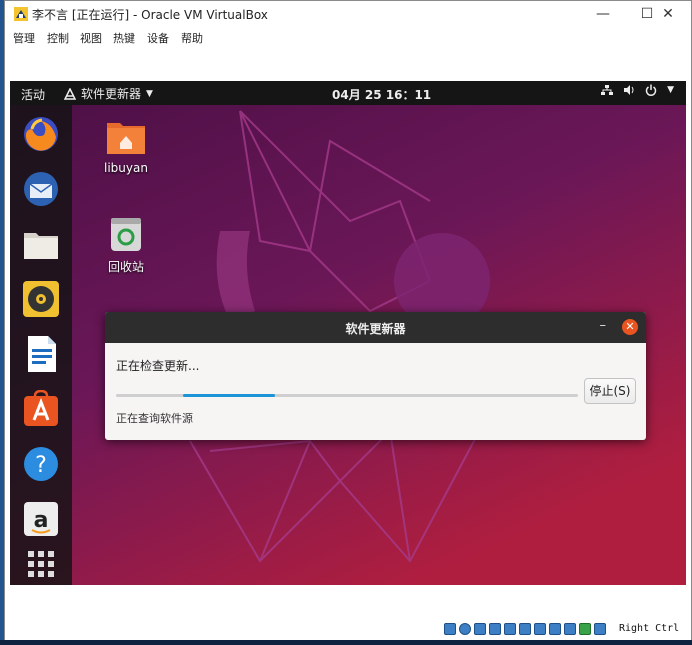 Image resolution: width=692 pixels, height=645 pixels. Describe the element at coordinates (607, 90) in the screenshot. I see `network-icon` at that location.